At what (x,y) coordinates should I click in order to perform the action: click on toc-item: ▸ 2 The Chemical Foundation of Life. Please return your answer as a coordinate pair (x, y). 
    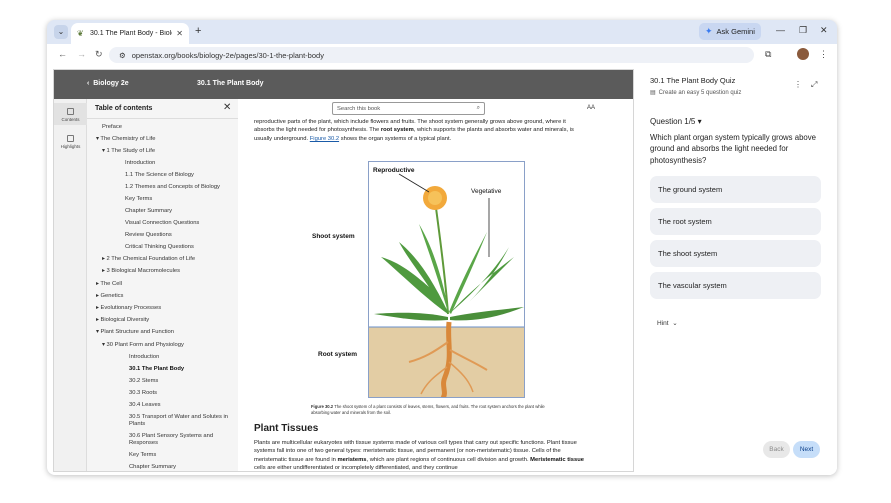
    Looking at the image, I should click on (148, 259).